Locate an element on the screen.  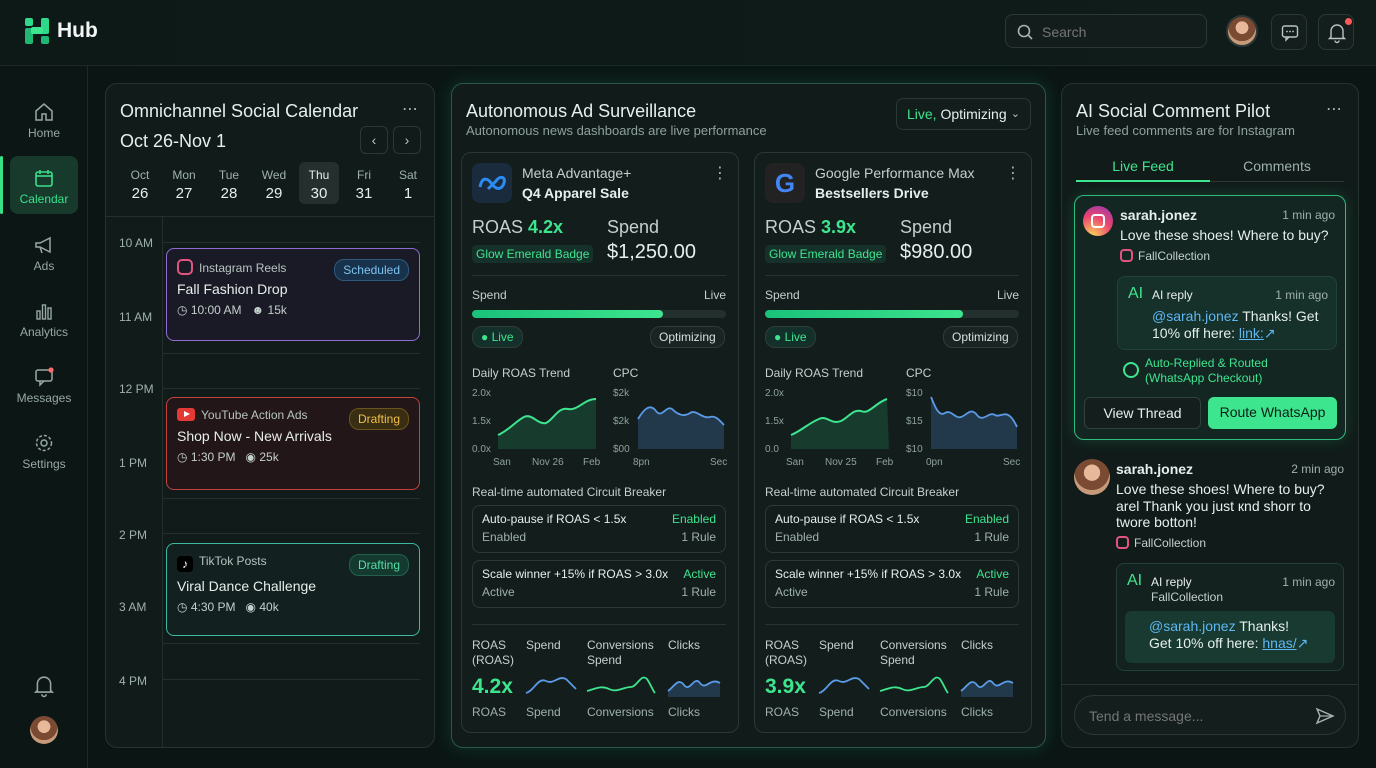
day-cell: Fri 31 is located at coordinates (364, 185).